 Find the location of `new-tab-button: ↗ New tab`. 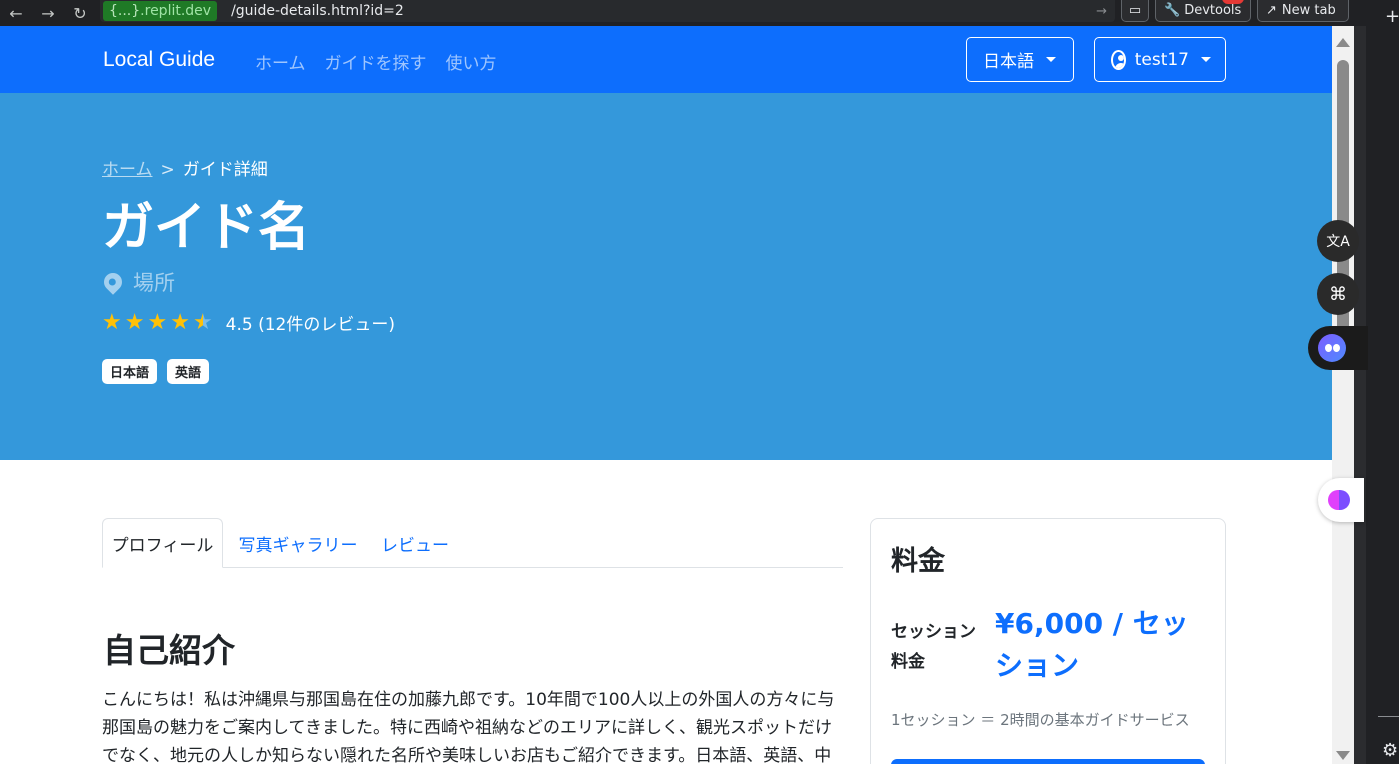

new-tab-button: ↗ New tab is located at coordinates (1303, 11).